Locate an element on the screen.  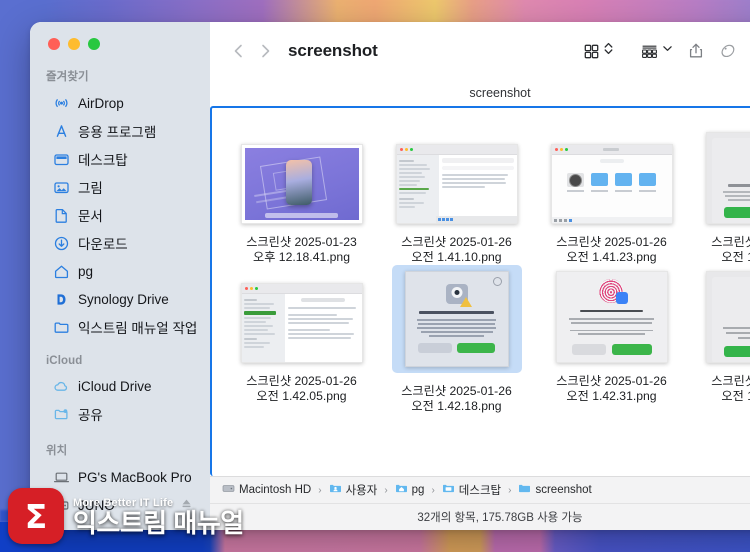
file-item: 스크린샷 2025-01-26 오전 1.42.44.png is located at coordinates (719, 339).